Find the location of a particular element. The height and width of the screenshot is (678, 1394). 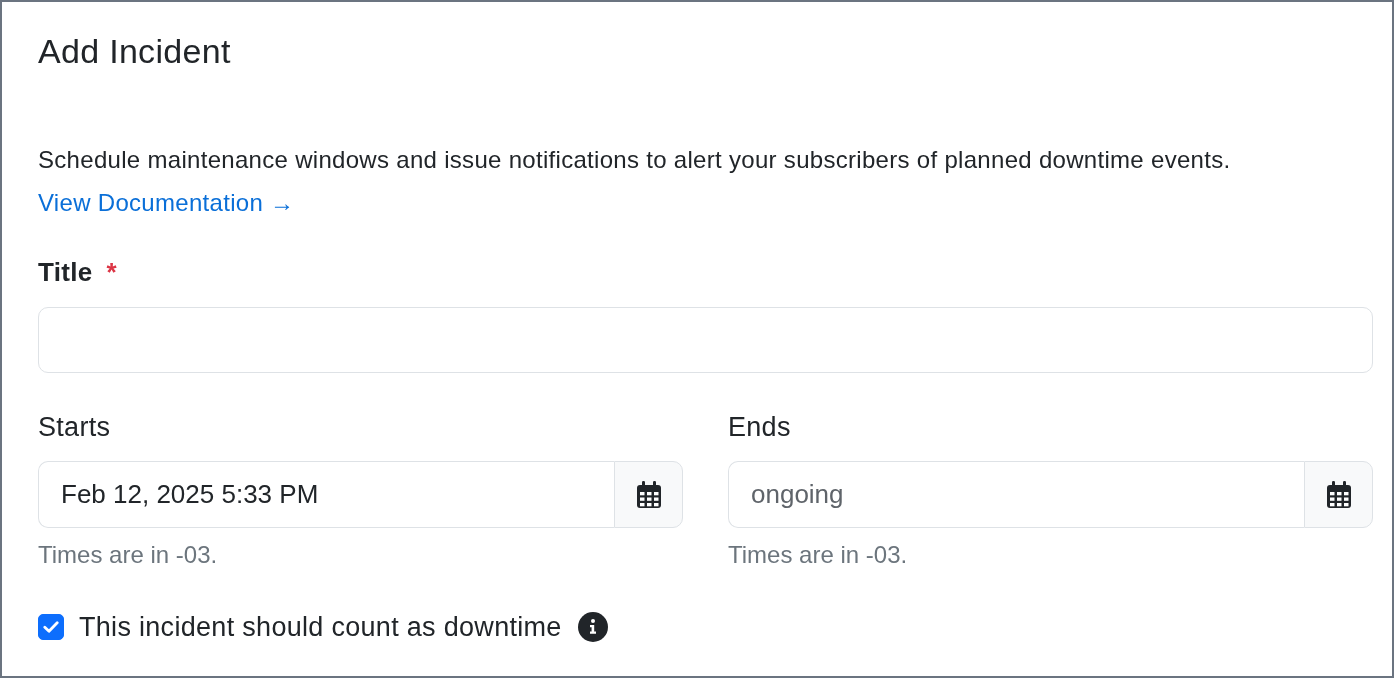

date-input-field: Feb 12, 2025 5:33 PM is located at coordinates (326, 494).